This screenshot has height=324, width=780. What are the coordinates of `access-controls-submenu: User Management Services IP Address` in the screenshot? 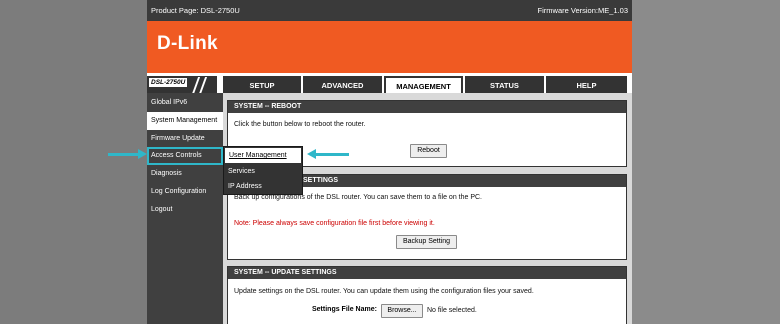 It's located at (263, 170).